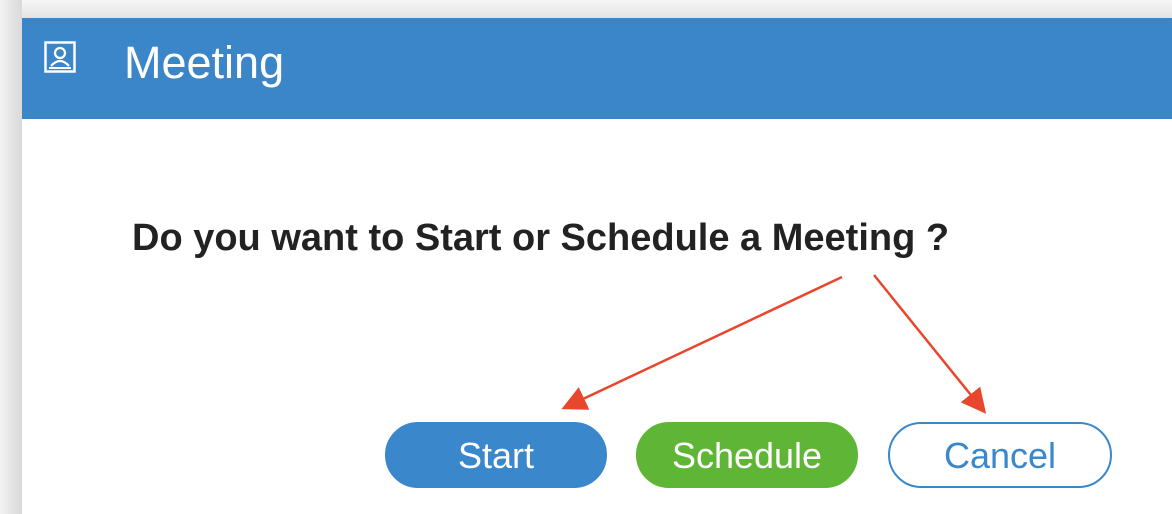 Image resolution: width=1172 pixels, height=514 pixels. I want to click on schedule-button: Schedule, so click(747, 455).